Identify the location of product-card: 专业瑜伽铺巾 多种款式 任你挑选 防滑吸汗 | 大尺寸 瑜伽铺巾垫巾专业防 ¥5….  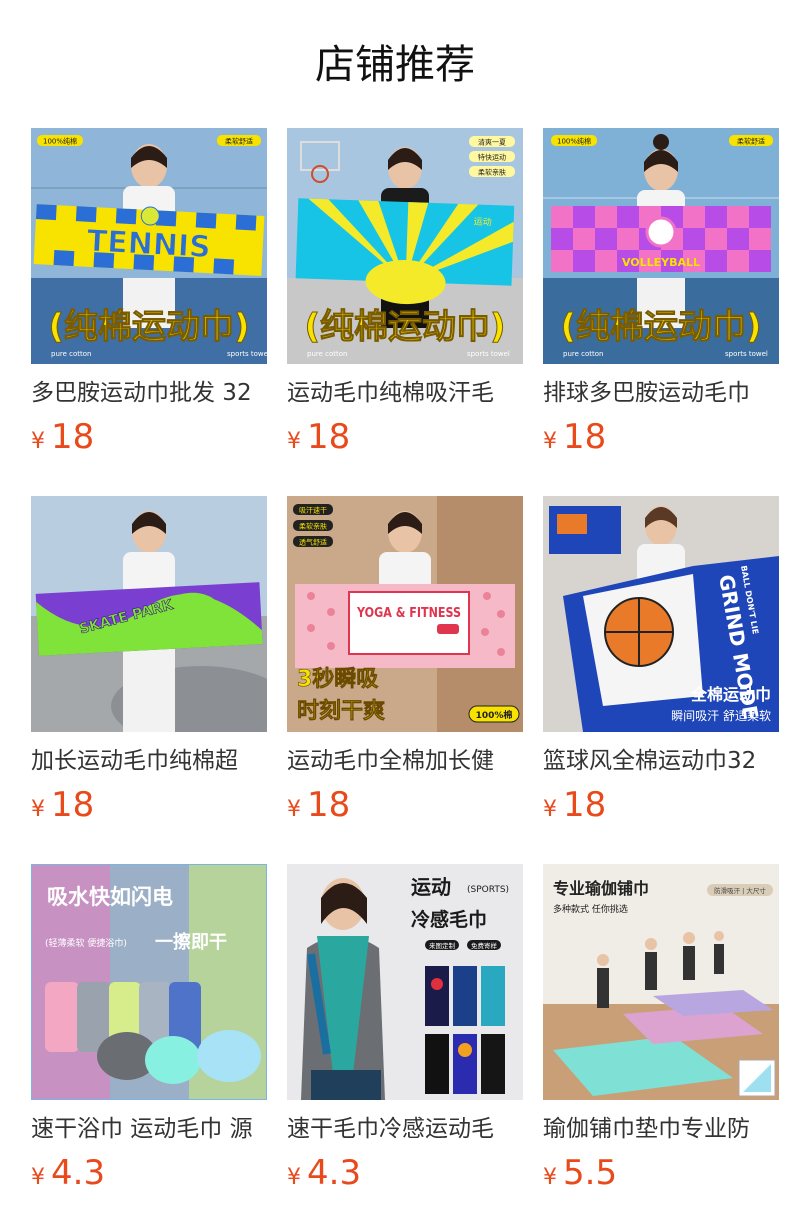
(661, 1029).